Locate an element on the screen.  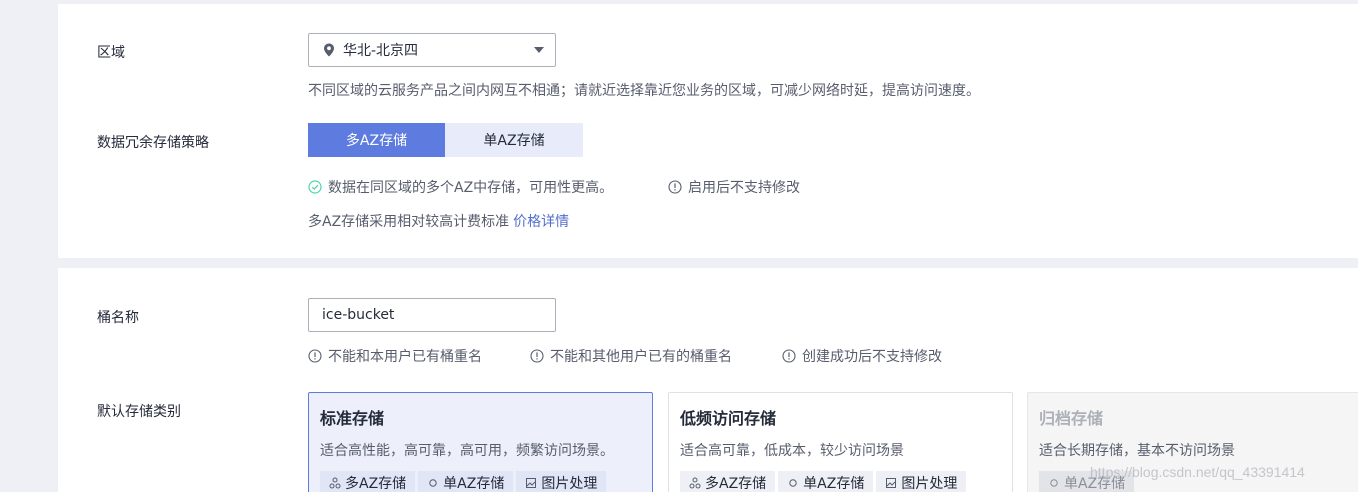
region-select: 华北-北京四 is located at coordinates (432, 50).